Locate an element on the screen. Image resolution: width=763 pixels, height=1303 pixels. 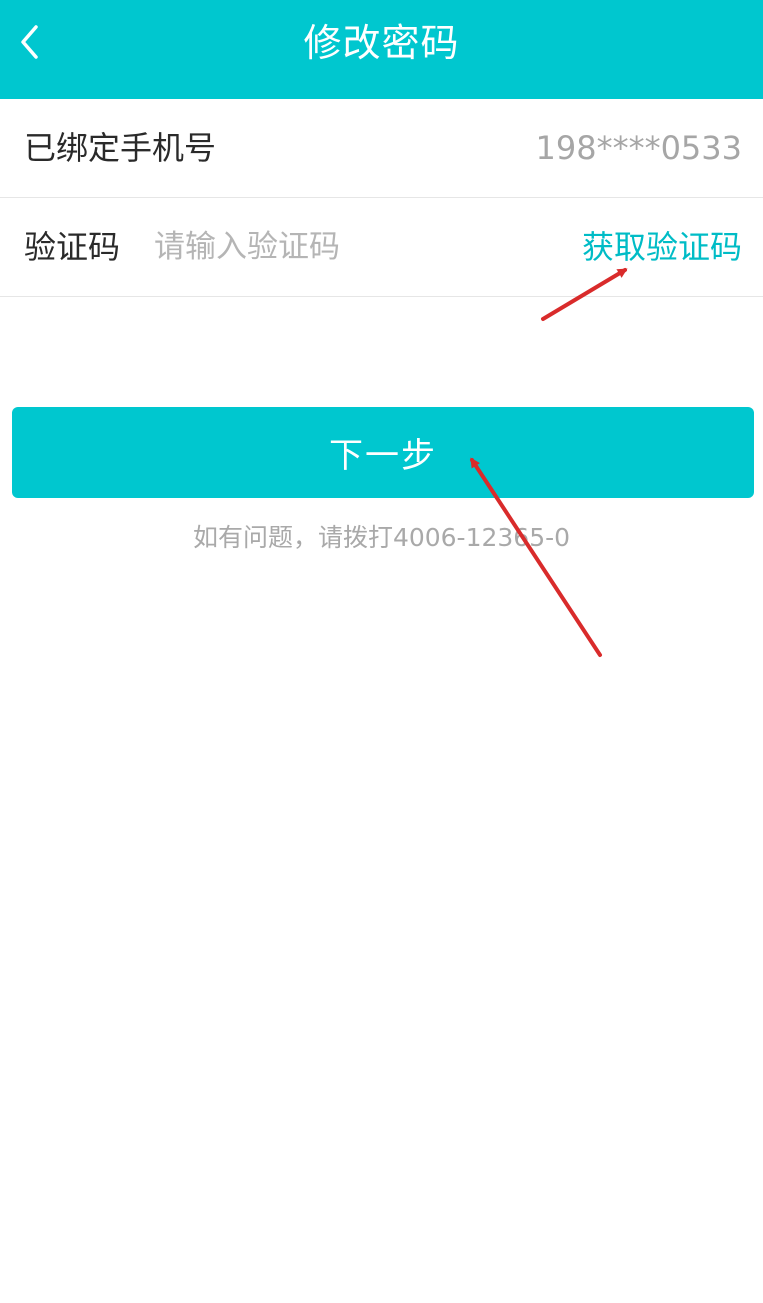
get-code-button: 获取验证码 is located at coordinates (662, 247).